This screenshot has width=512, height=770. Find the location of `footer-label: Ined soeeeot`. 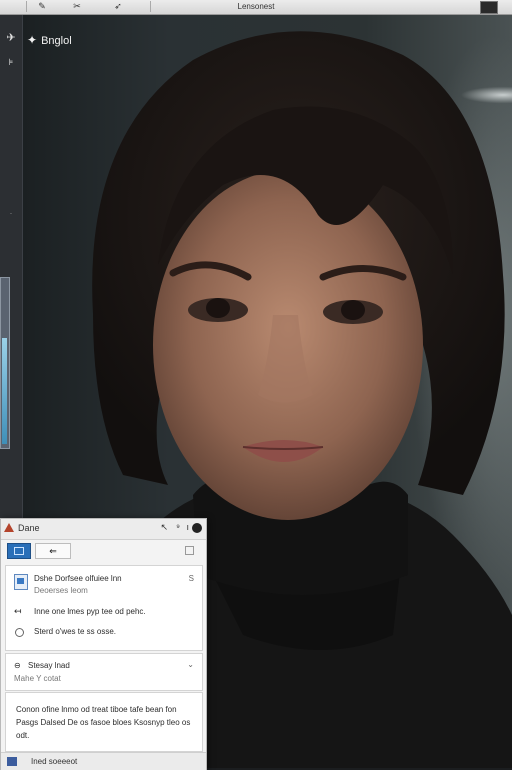

footer-label: Ined soeeeot is located at coordinates (54, 761).